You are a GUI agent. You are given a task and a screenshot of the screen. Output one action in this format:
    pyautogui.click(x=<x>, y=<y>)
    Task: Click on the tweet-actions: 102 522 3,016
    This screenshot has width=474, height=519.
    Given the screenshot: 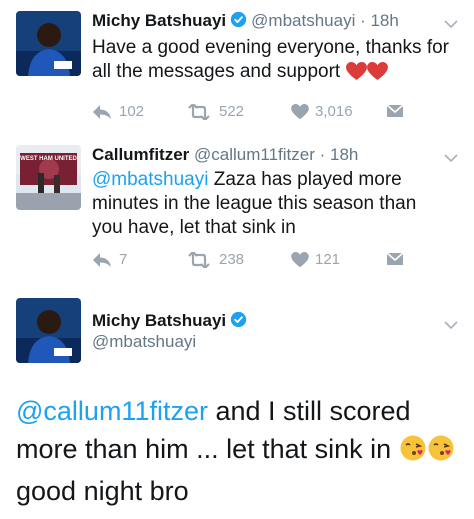 What is the action you would take?
    pyautogui.click(x=258, y=114)
    